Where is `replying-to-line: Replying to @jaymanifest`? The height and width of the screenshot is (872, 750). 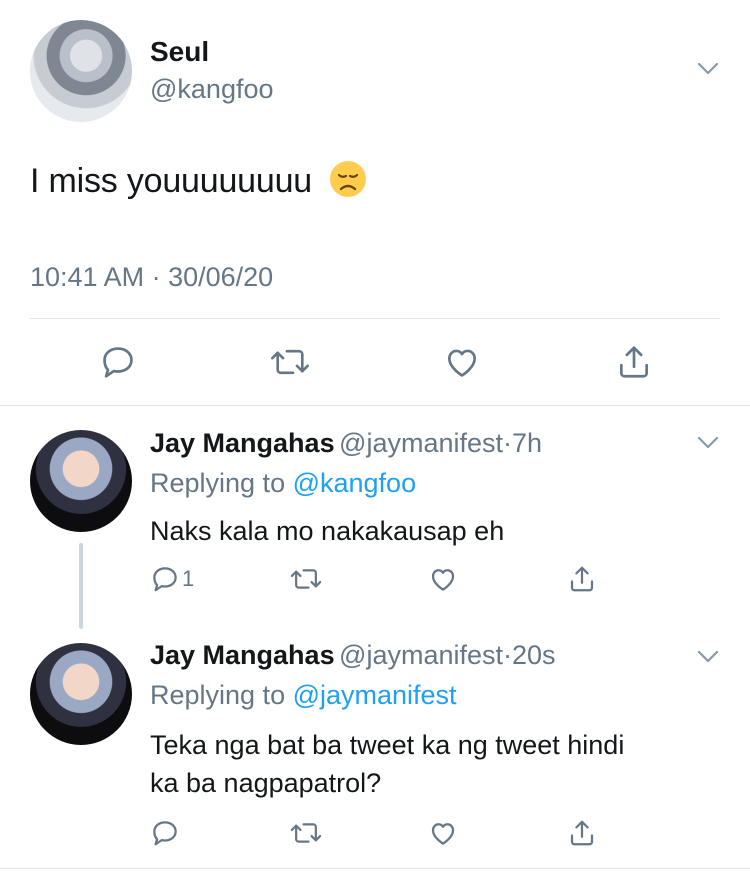 replying-to-line: Replying to @jaymanifest is located at coordinates (303, 695).